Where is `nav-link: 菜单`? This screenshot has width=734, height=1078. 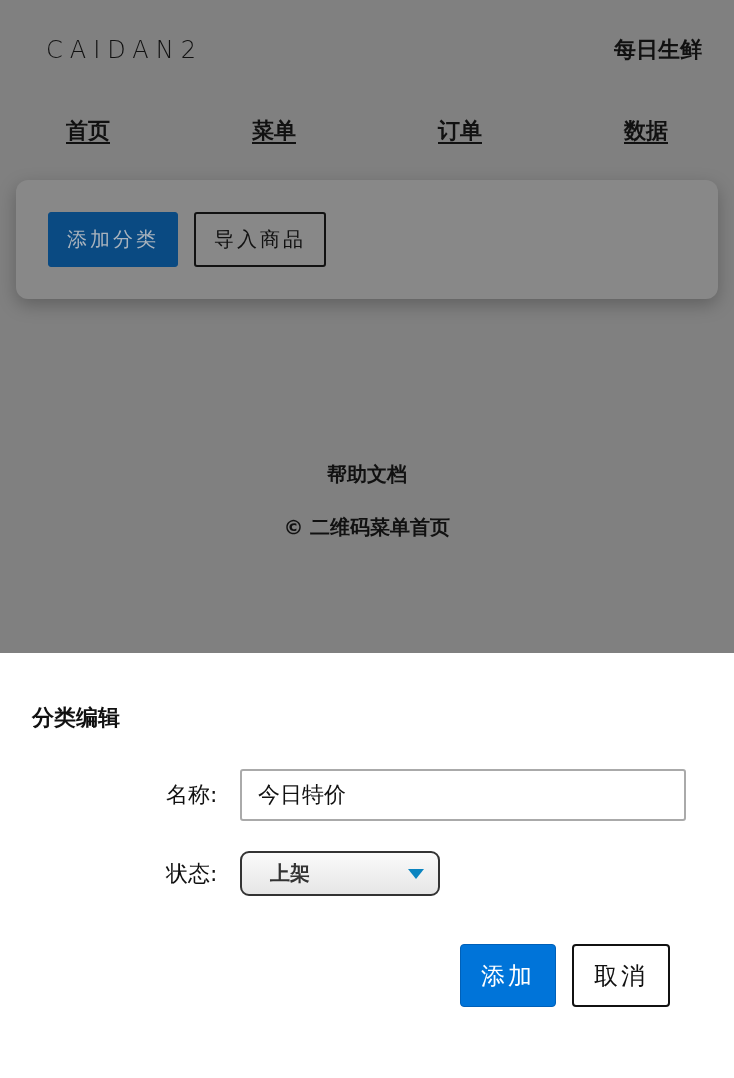
nav-link: 菜单 is located at coordinates (274, 131).